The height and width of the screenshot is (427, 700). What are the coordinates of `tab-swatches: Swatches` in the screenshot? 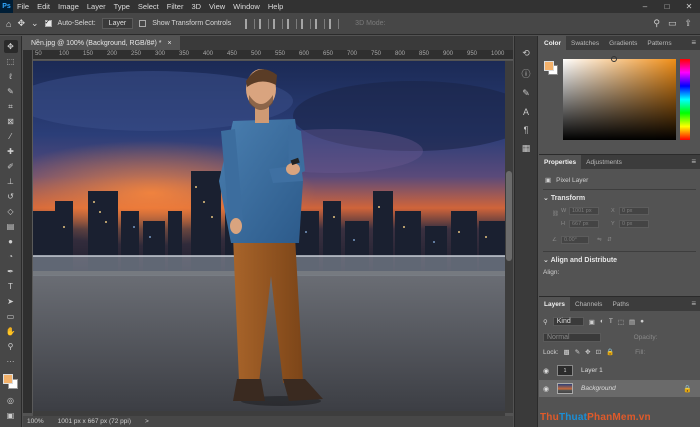 It's located at (585, 43).